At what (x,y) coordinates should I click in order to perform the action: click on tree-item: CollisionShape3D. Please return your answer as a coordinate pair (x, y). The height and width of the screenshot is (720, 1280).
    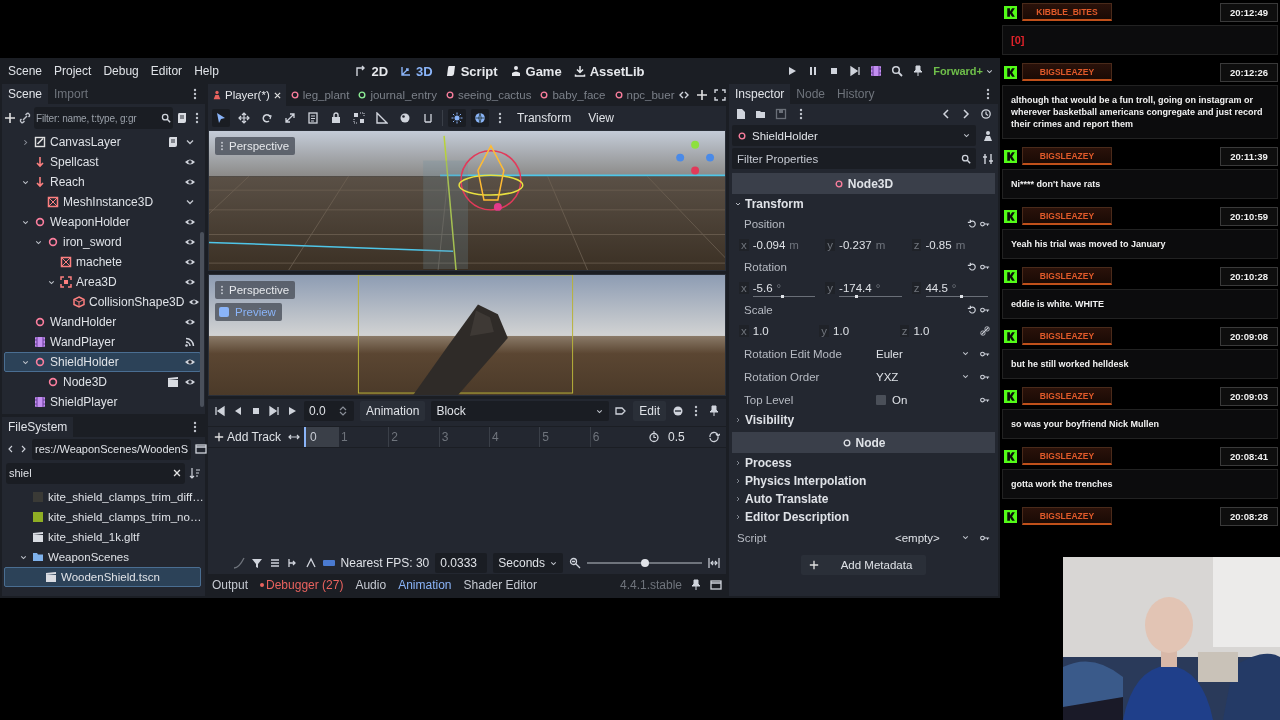
    Looking at the image, I should click on (102, 302).